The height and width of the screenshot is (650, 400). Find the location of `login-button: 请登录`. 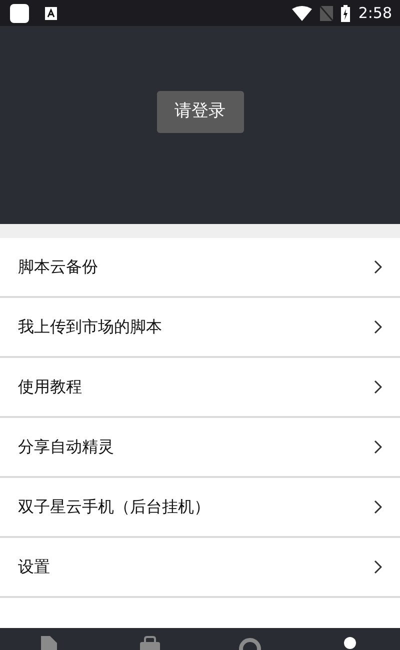

login-button: 请登录 is located at coordinates (200, 111).